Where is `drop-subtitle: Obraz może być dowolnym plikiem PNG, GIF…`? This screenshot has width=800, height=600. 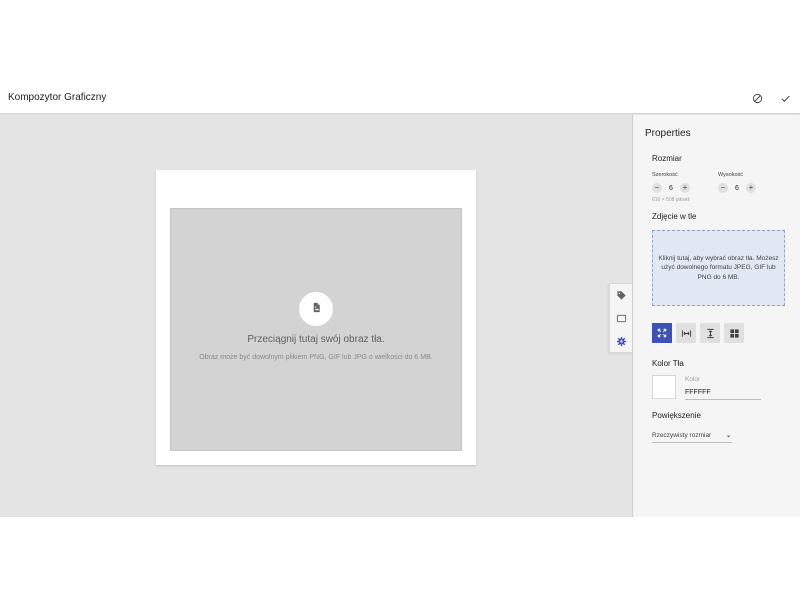 drop-subtitle: Obraz może być dowolnym plikiem PNG, GIF… is located at coordinates (316, 357).